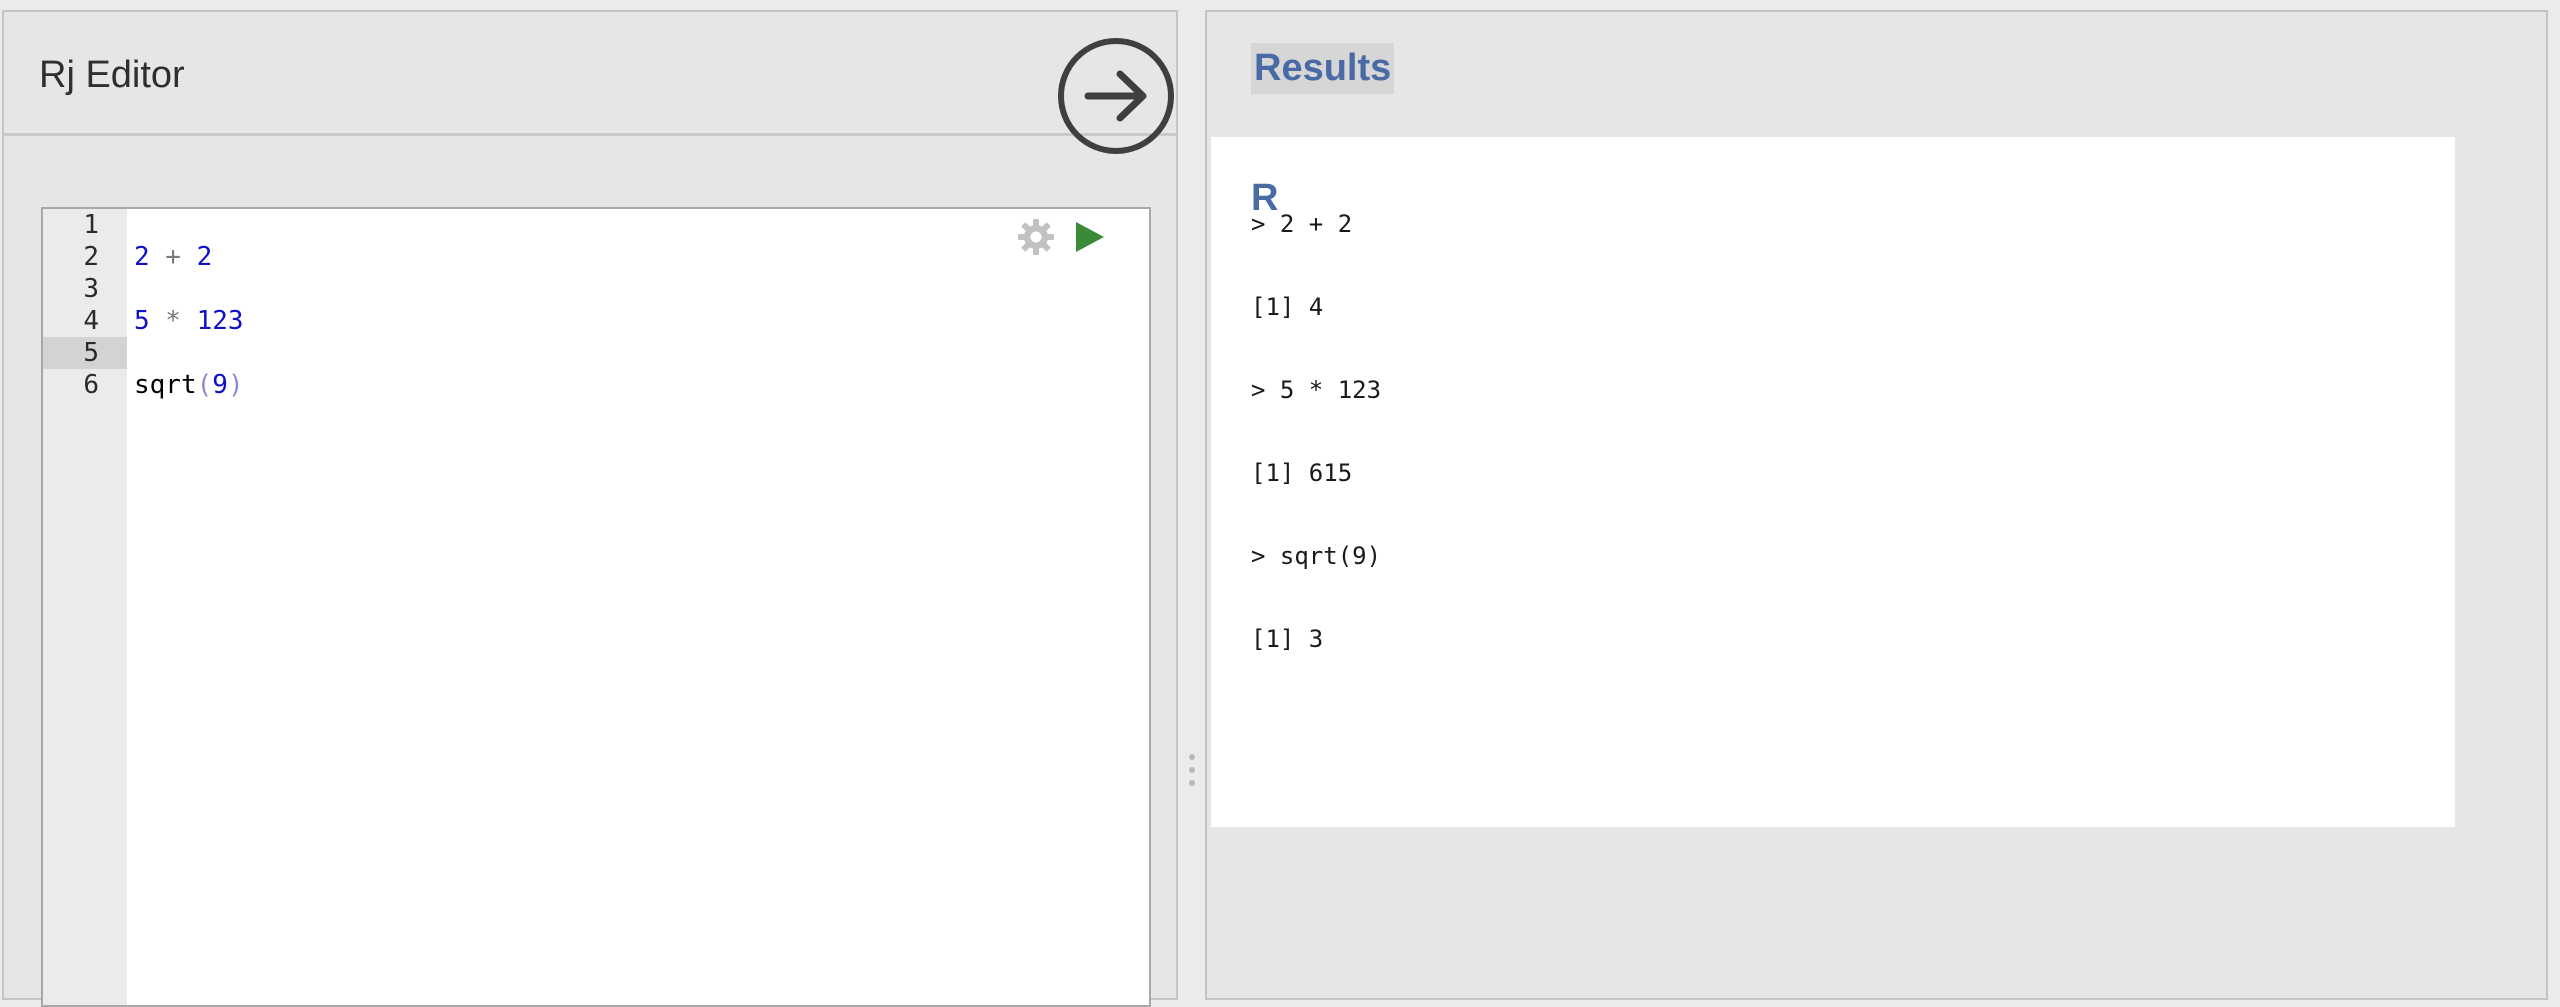 The image size is (2560, 1007). Describe the element at coordinates (91, 225) in the screenshot. I see `line-number: 1` at that location.